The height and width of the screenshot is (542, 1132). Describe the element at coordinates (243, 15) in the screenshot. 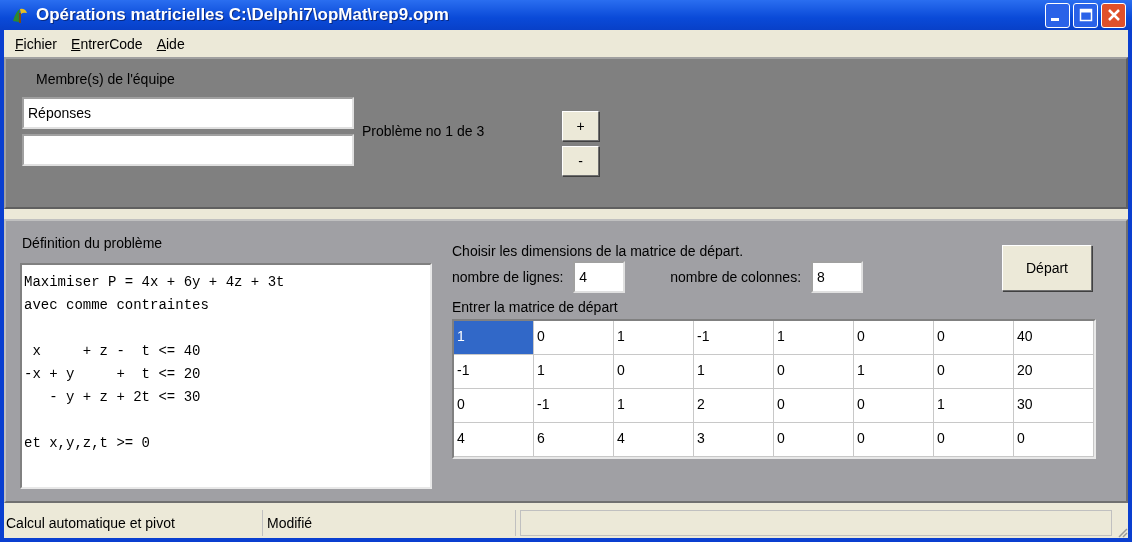

I see `window-title: Opérations matricielles C:\Delphi7\opMat\rep9.opm` at that location.